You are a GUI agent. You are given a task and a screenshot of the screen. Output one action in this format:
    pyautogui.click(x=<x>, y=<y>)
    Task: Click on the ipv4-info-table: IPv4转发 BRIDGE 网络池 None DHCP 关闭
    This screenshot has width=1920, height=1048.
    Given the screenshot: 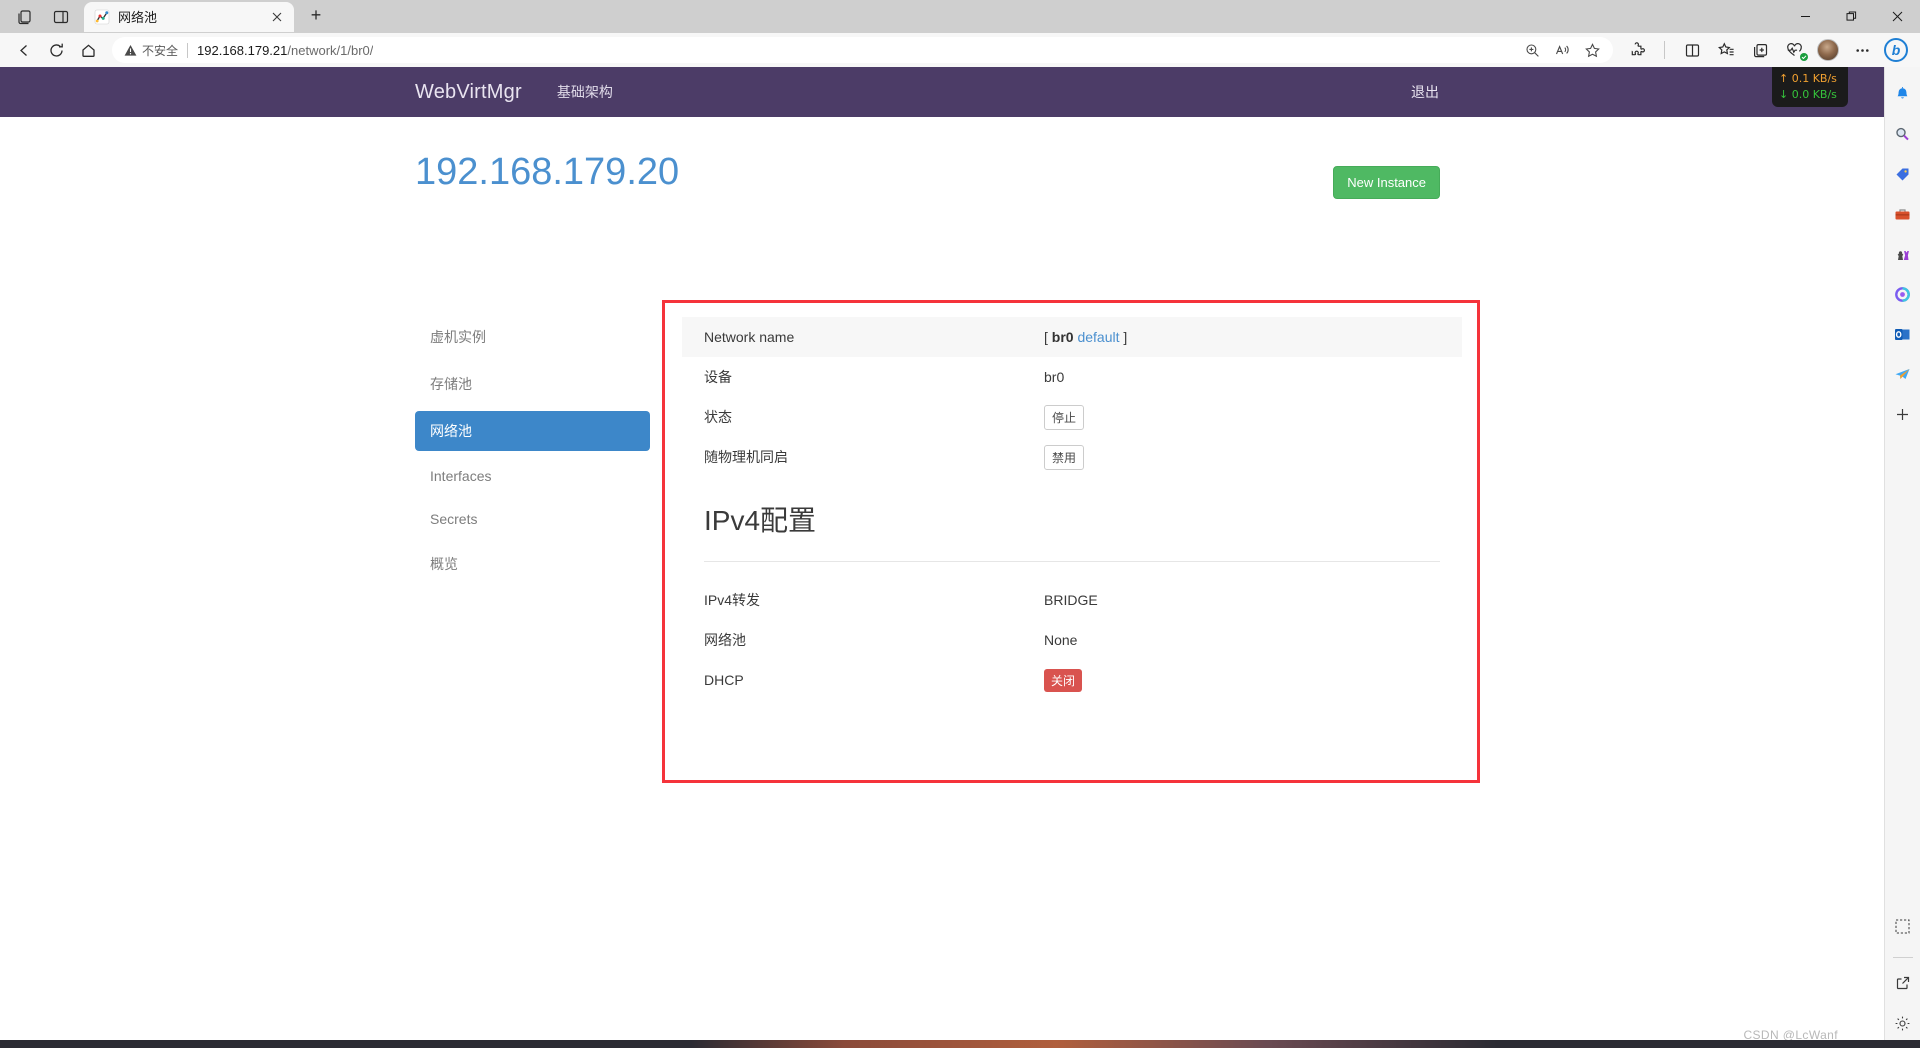 What is the action you would take?
    pyautogui.click(x=1072, y=640)
    